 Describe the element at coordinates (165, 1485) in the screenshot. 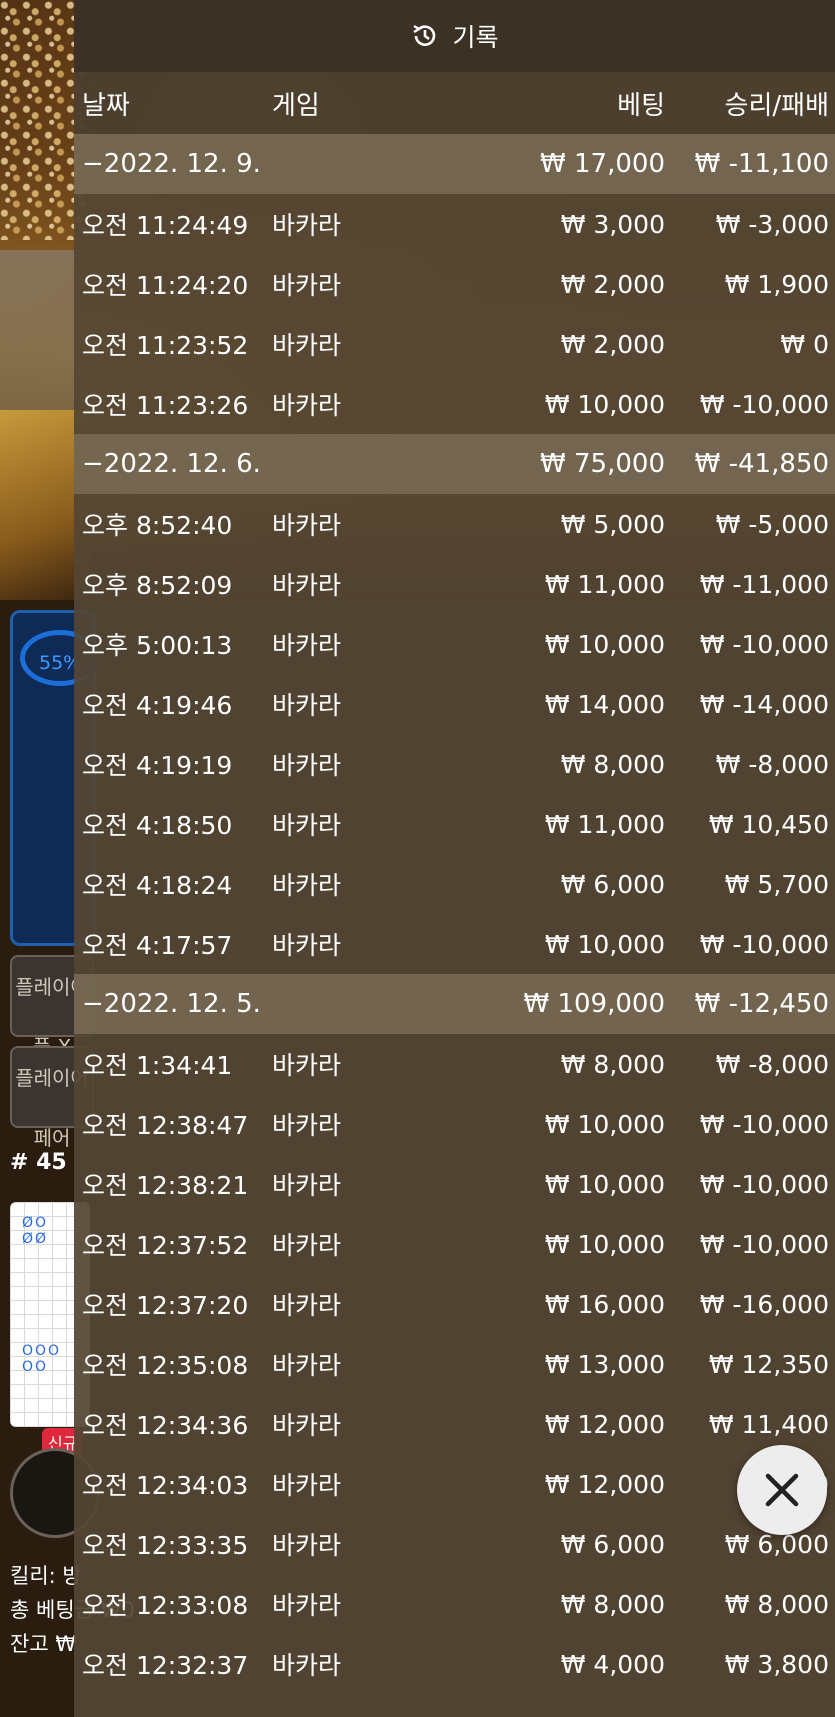

I see `row-time: 오전 12:34:03` at that location.